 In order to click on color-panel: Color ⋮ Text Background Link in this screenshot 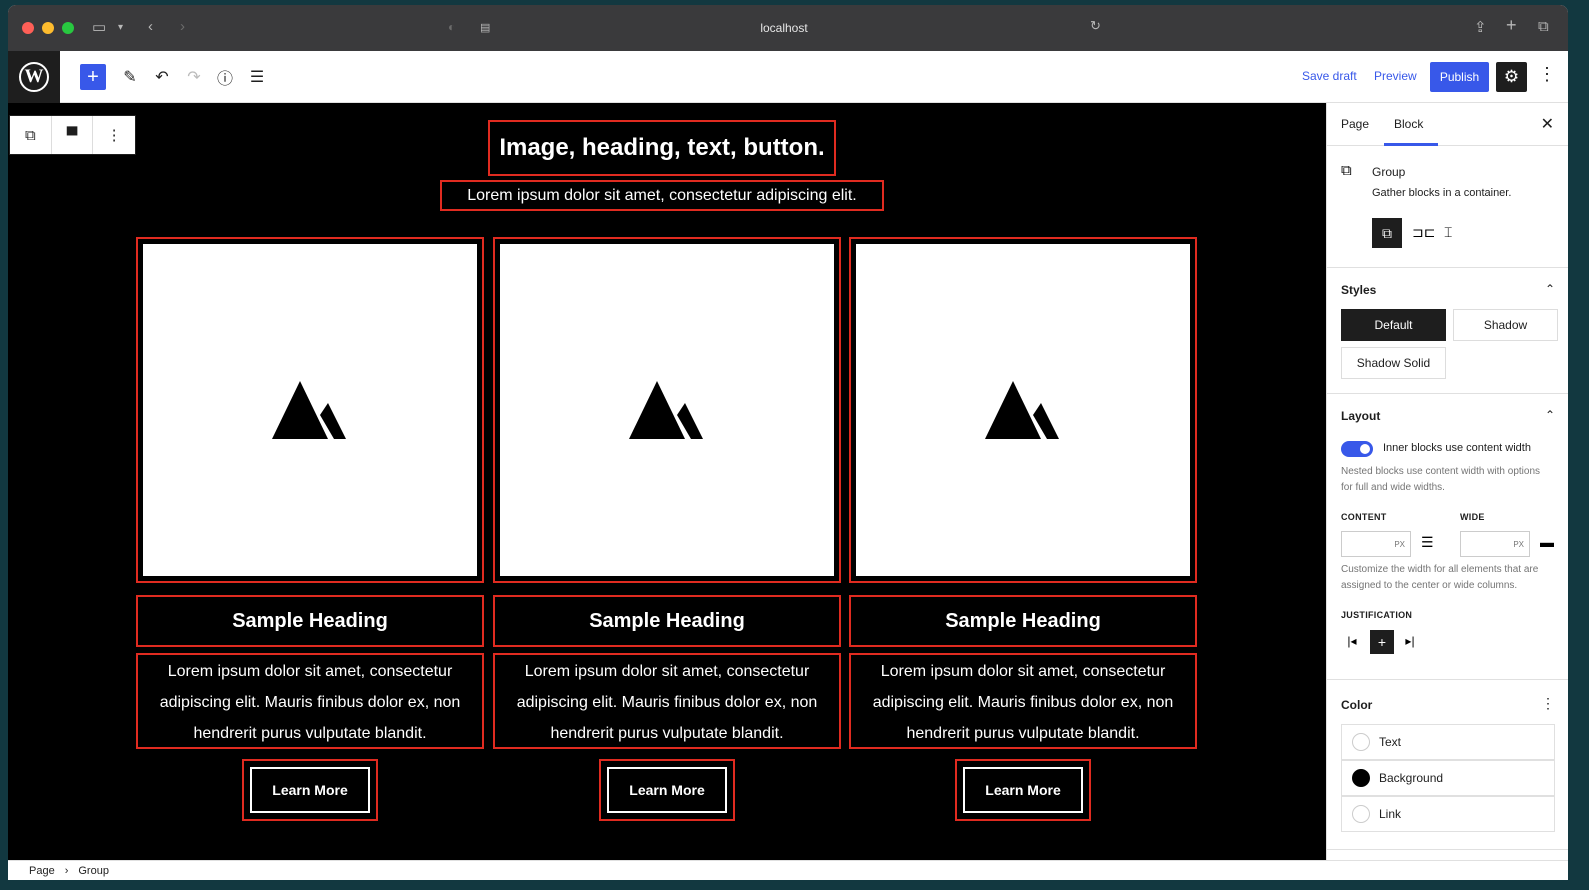, I will do `click(1447, 765)`.